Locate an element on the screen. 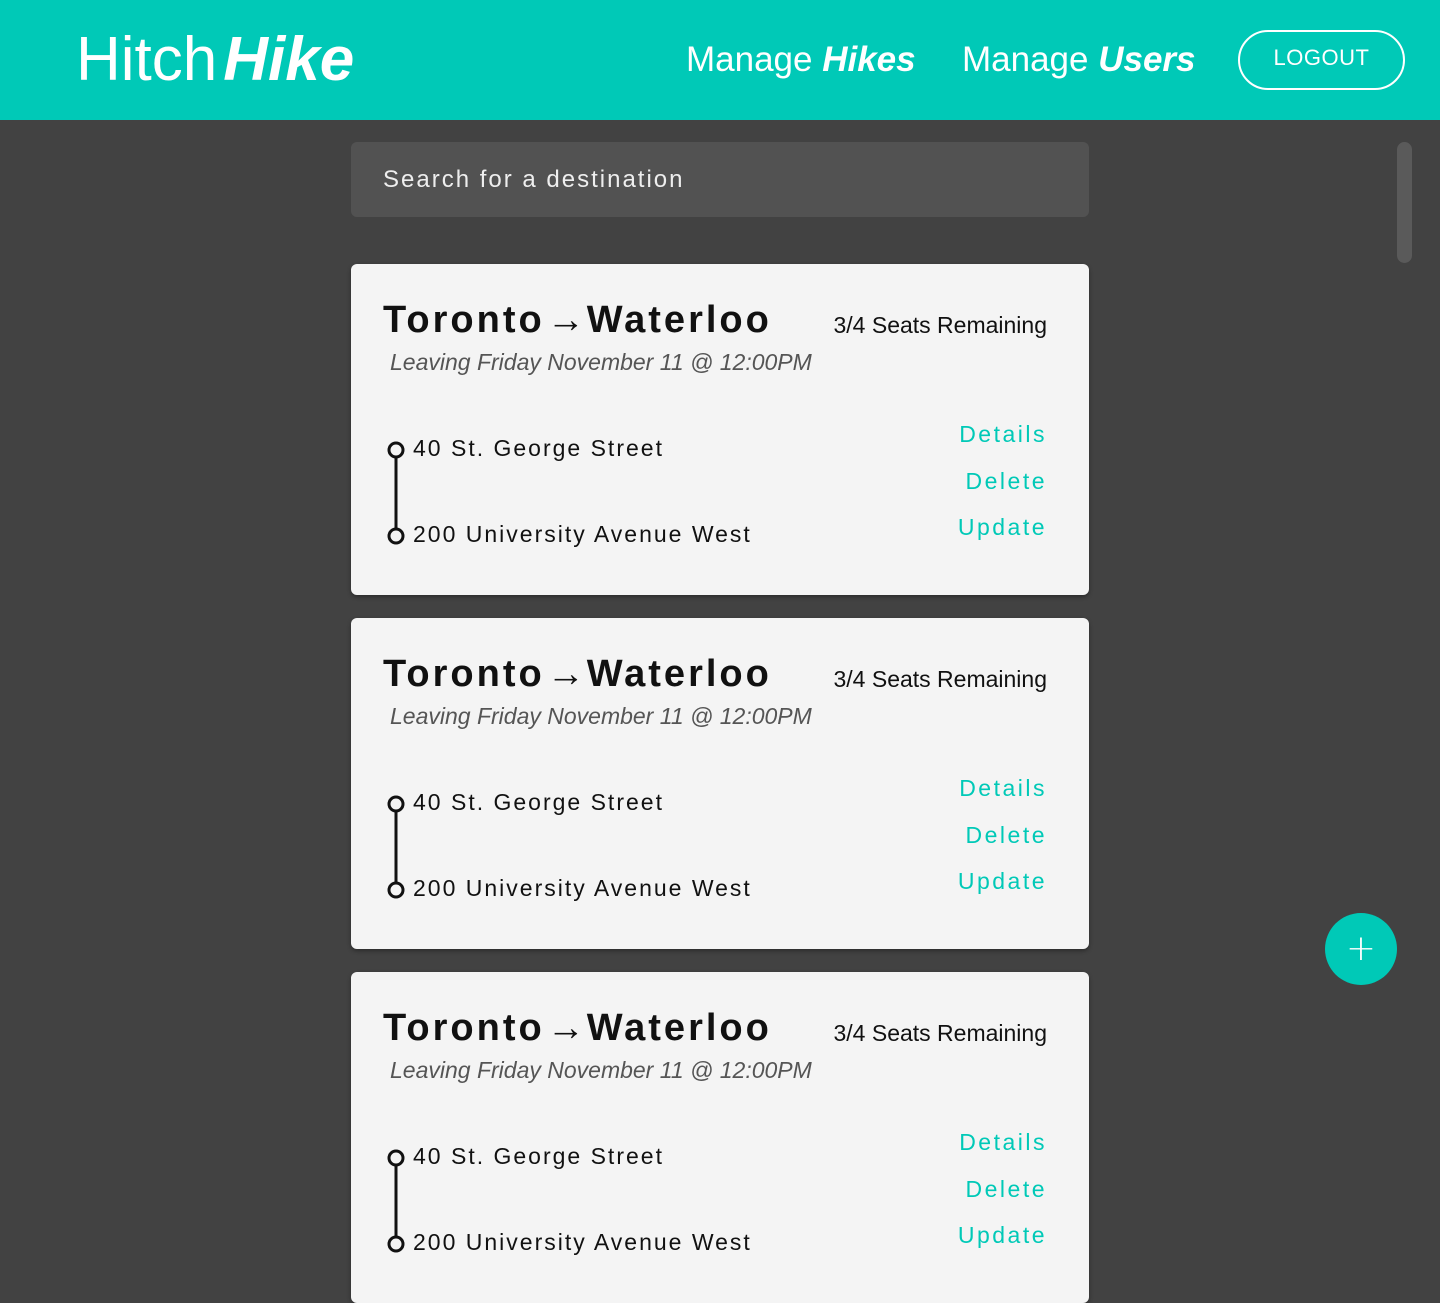 The width and height of the screenshot is (1440, 1303). nav-hikes-strong: Hikes is located at coordinates (869, 59).